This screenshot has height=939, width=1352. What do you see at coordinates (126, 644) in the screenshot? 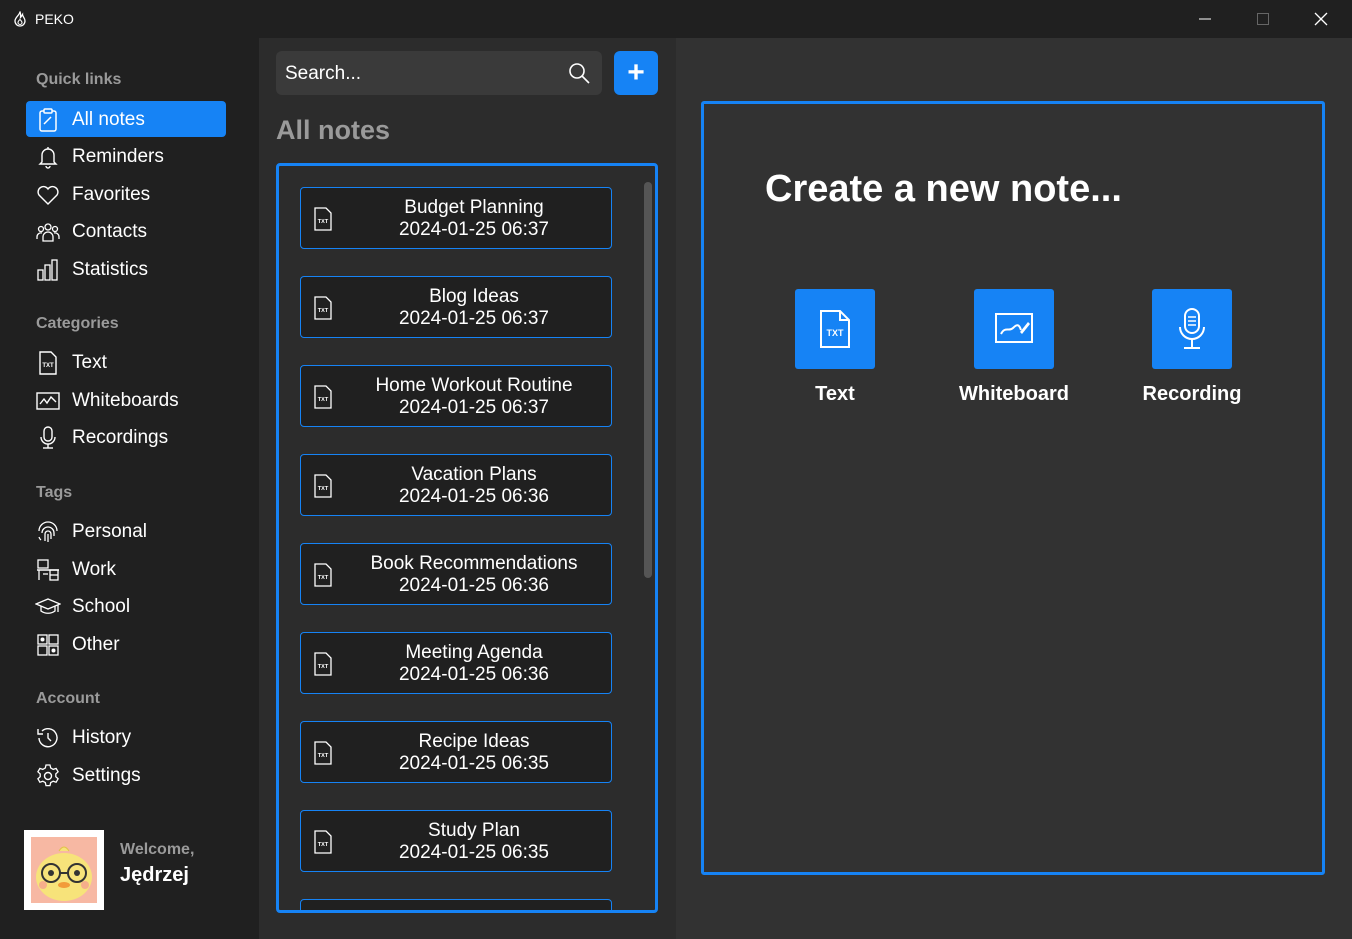
I see `sidebar-item-other: Other` at bounding box center [126, 644].